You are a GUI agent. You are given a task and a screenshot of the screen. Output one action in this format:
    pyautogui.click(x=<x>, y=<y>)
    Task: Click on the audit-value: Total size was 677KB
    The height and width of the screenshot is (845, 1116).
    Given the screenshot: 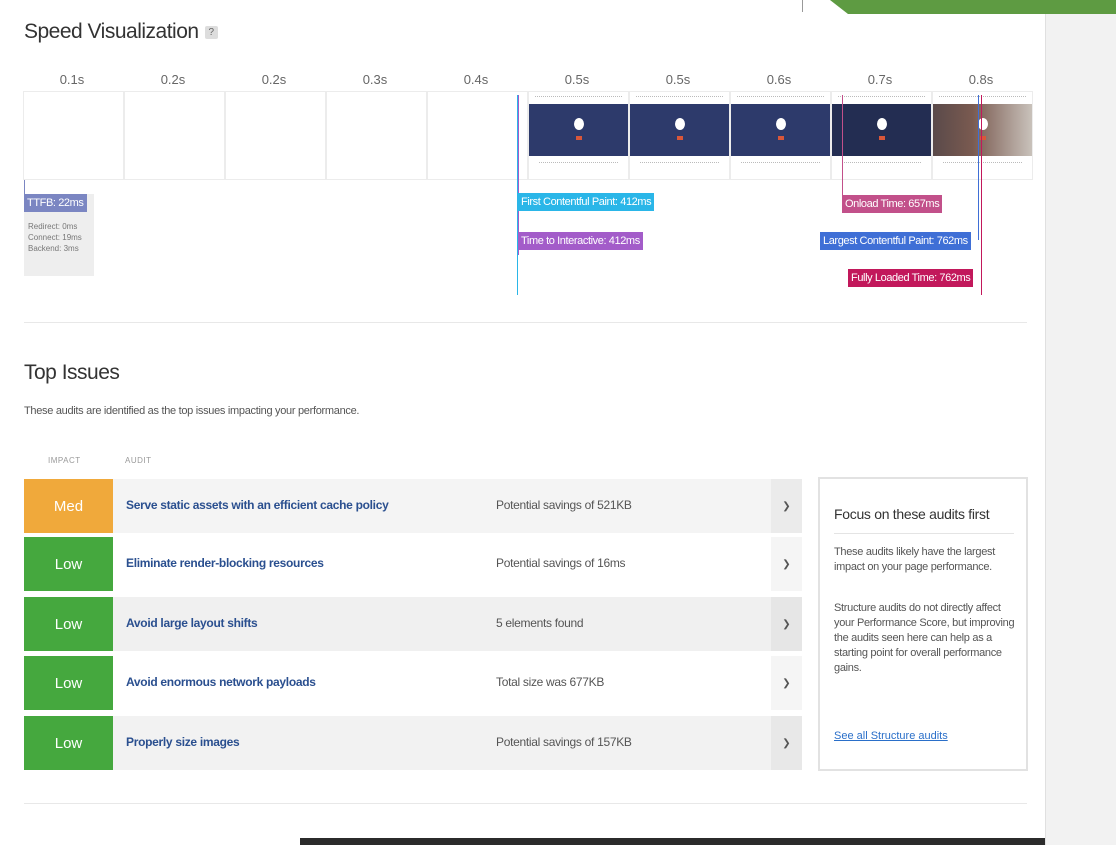 What is the action you would take?
    pyautogui.click(x=550, y=682)
    